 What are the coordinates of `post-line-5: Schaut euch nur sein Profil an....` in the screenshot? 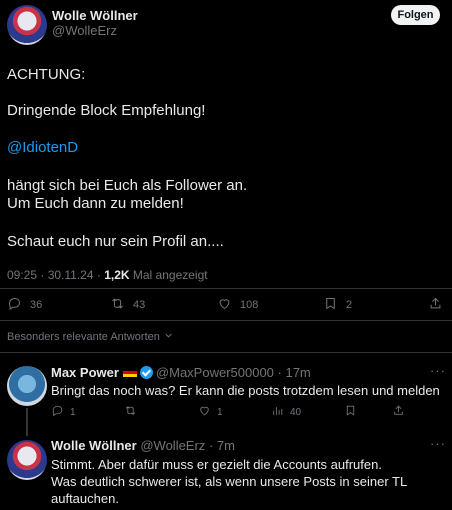 It's located at (115, 241).